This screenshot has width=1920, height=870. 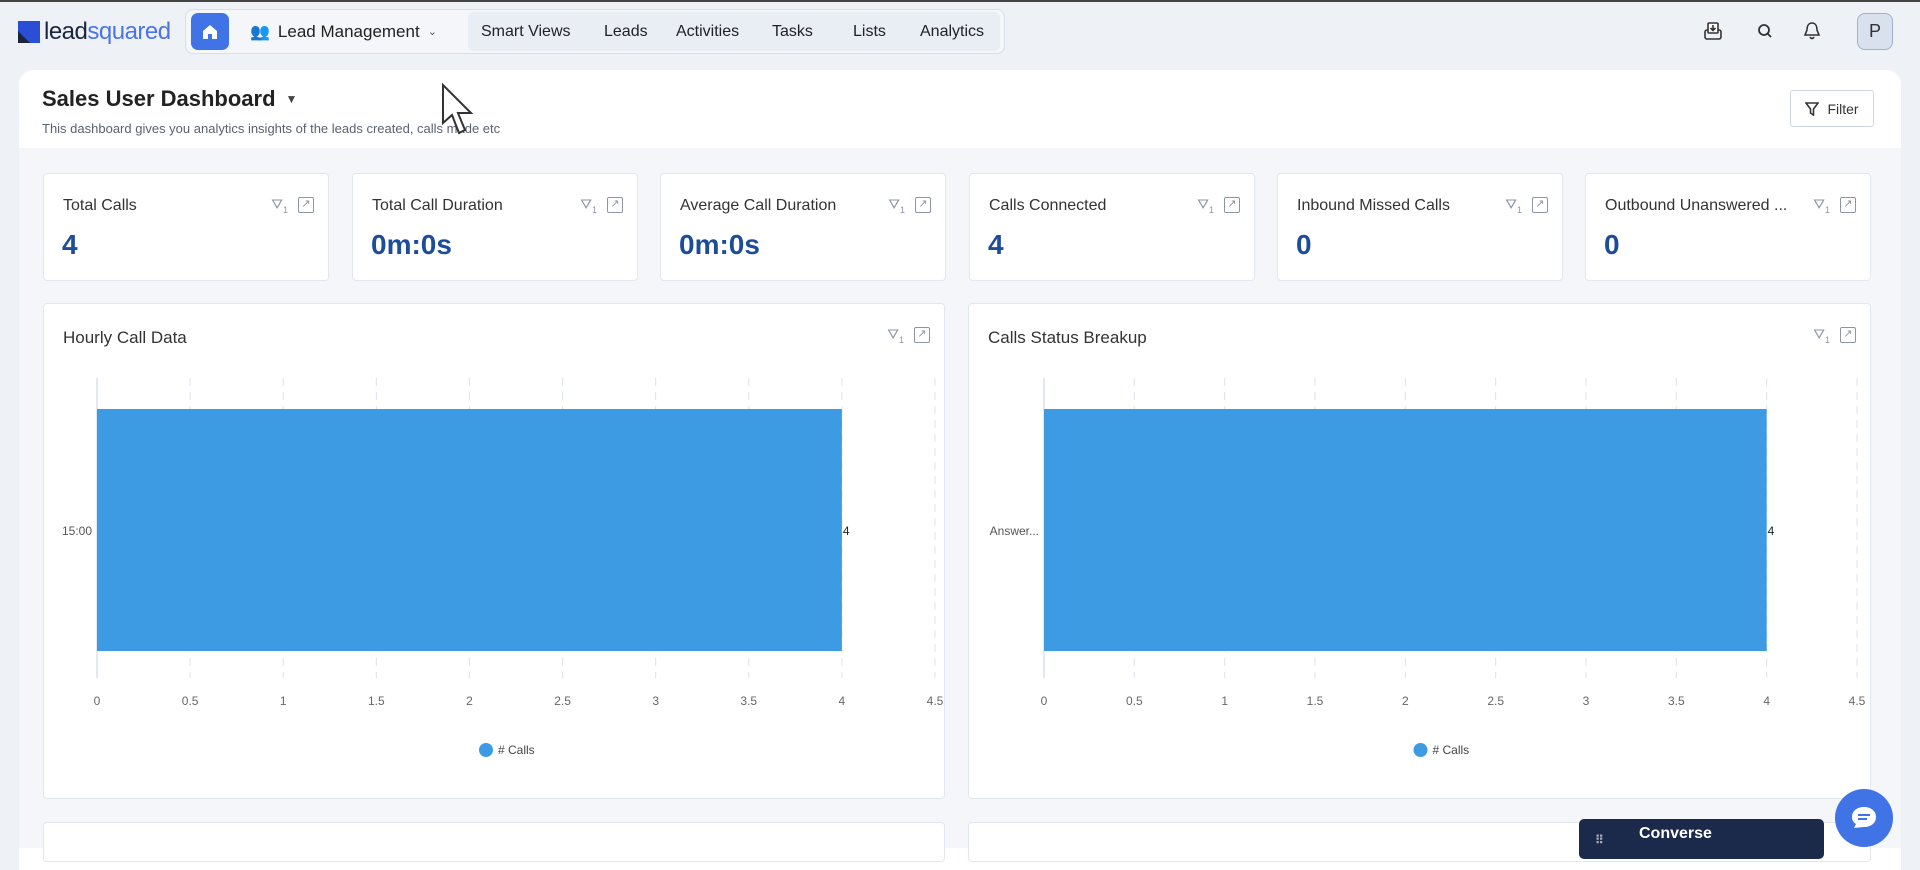 I want to click on widget-card, so click(x=494, y=842).